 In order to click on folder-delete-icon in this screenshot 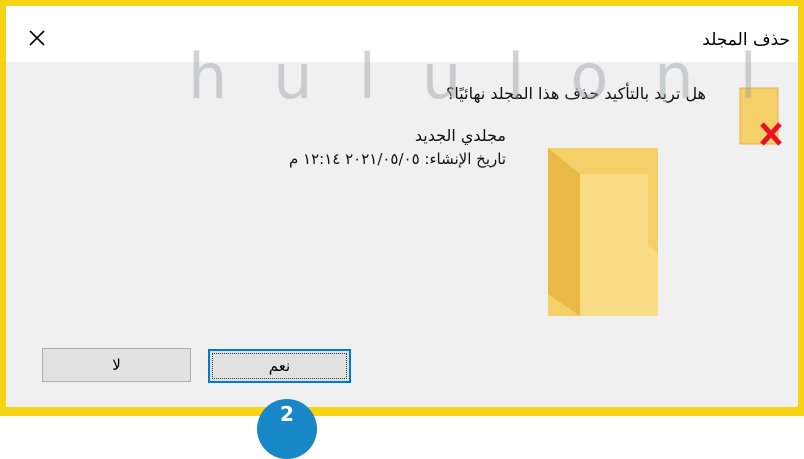, I will do `click(760, 116)`.